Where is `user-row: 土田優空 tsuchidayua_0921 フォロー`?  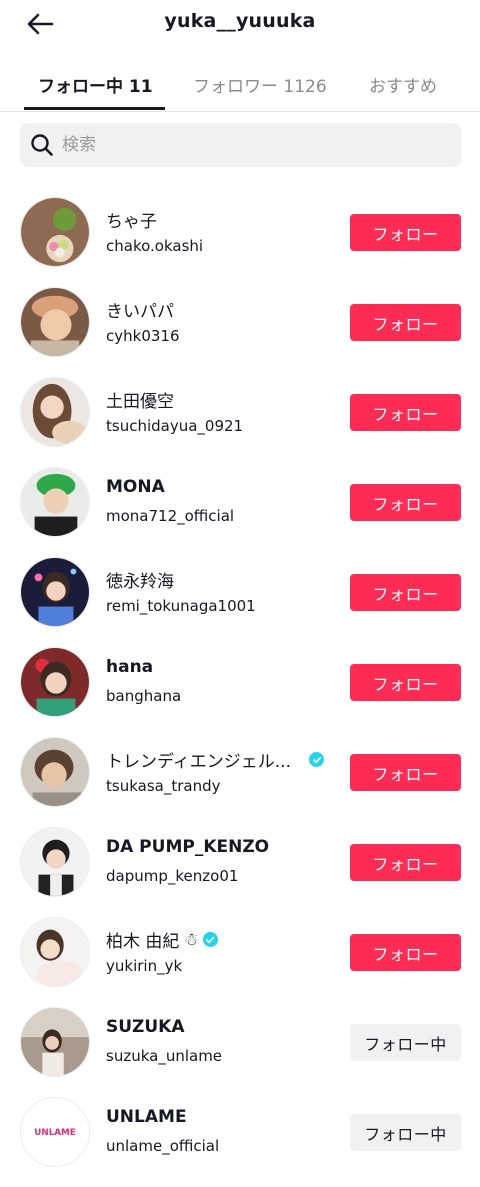 user-row: 土田優空 tsuchidayua_0921 フォロー is located at coordinates (240, 422).